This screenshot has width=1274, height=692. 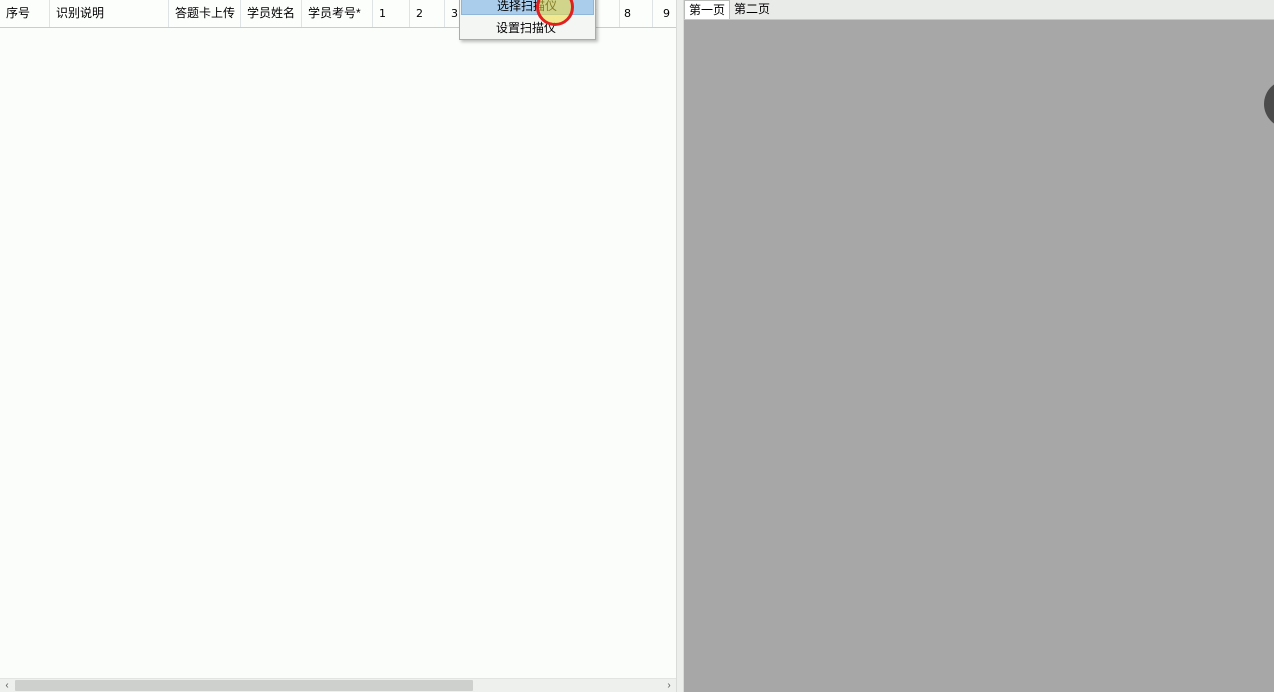 I want to click on menu-item-select-scanner: 选择扫描仪, so click(x=527, y=7).